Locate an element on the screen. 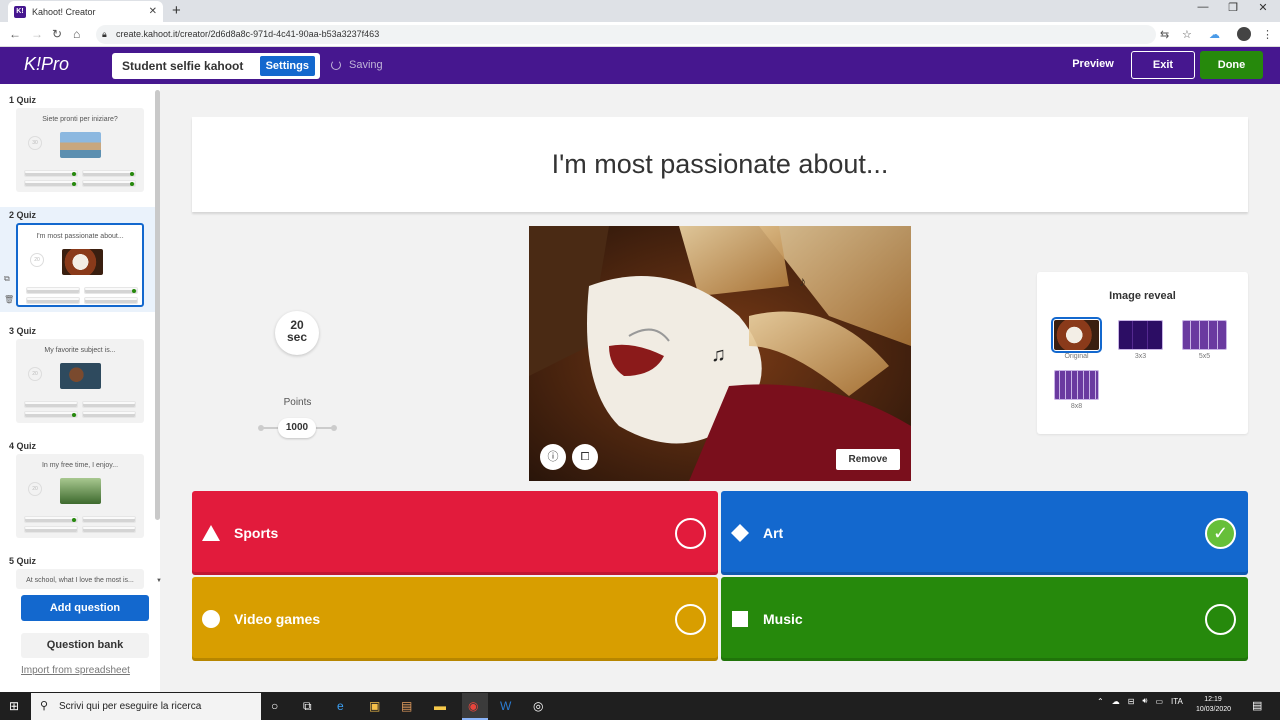 The width and height of the screenshot is (1280, 720). crop-icon: ⧠ is located at coordinates (585, 457).